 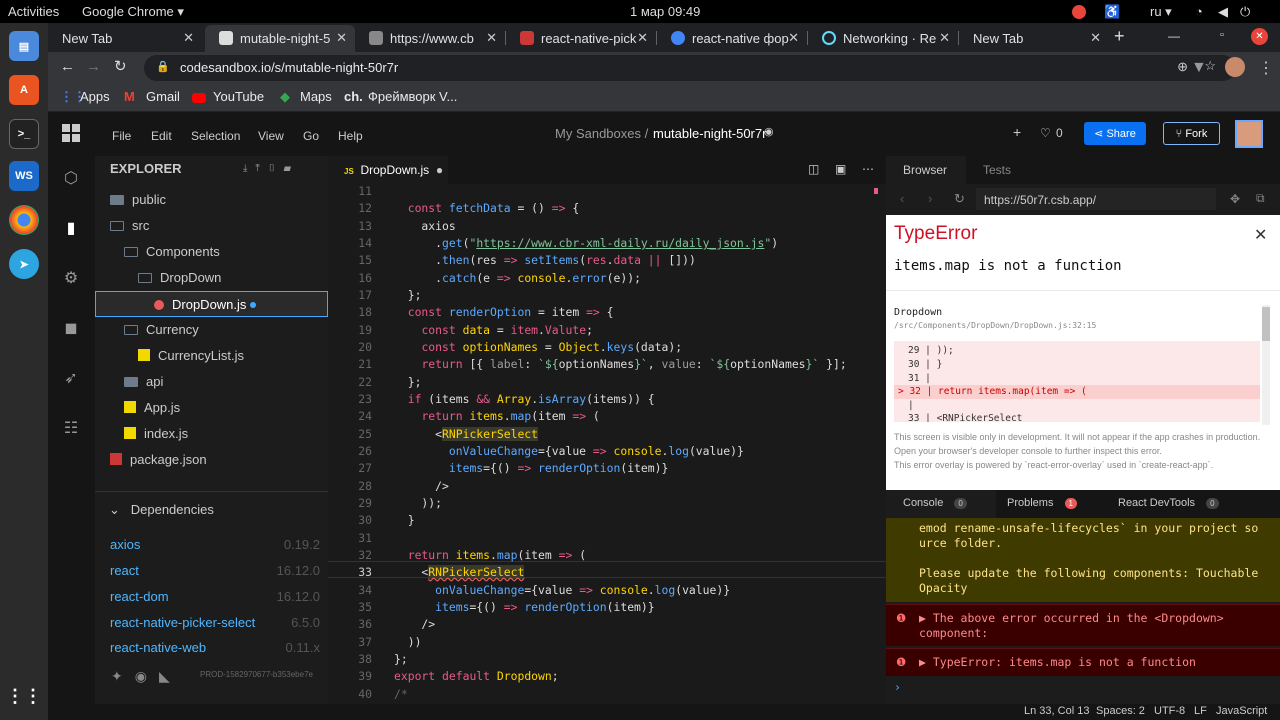 What do you see at coordinates (1200, 711) in the screenshot?
I see `line-endings: LF` at bounding box center [1200, 711].